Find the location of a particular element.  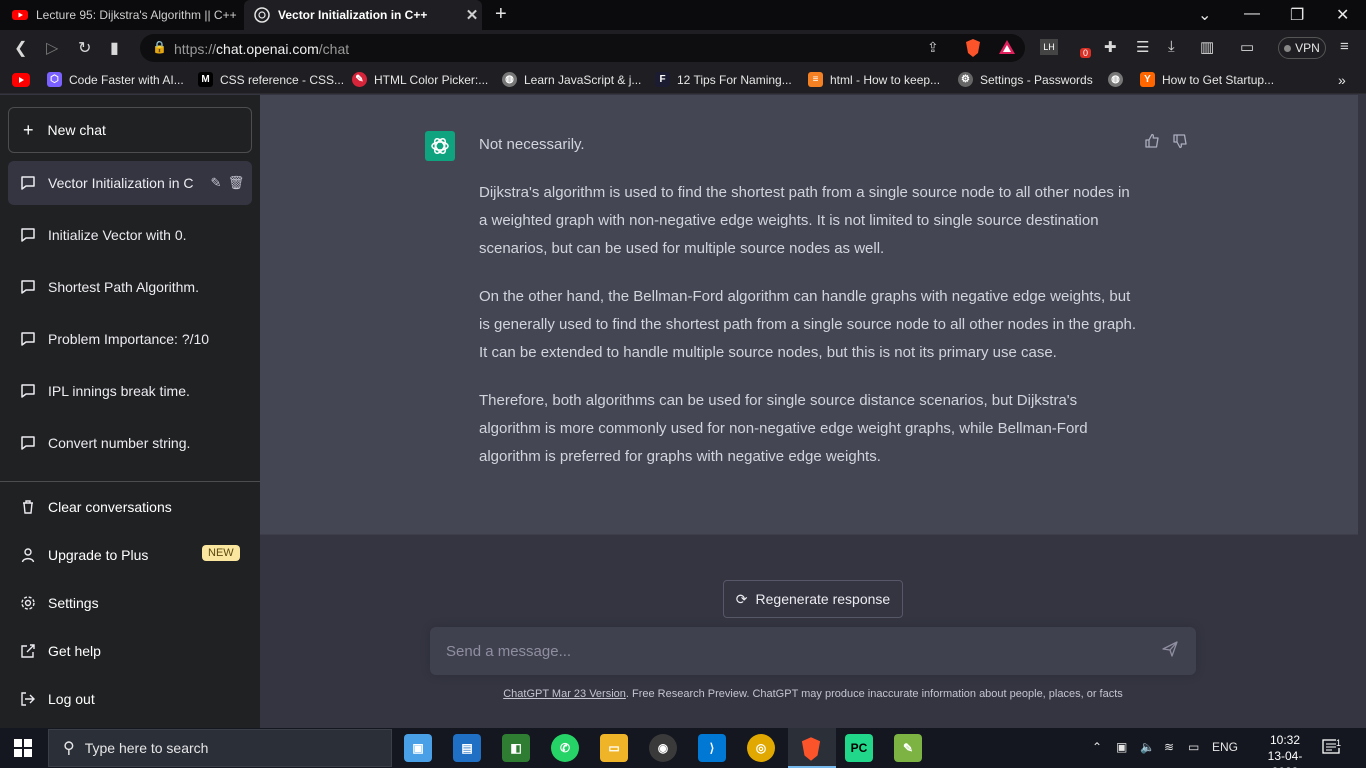

vpn-button: VPN is located at coordinates (1302, 48).